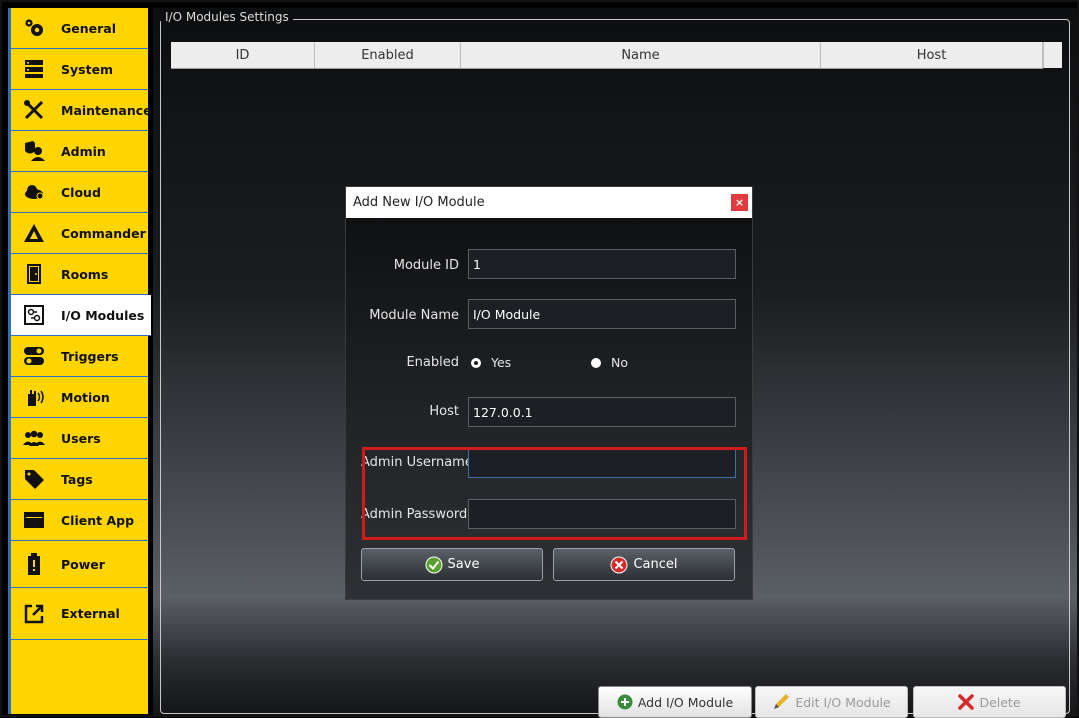 This screenshot has height=718, width=1079. What do you see at coordinates (106, 110) in the screenshot?
I see `sidebar-item-label: Maintenance` at bounding box center [106, 110].